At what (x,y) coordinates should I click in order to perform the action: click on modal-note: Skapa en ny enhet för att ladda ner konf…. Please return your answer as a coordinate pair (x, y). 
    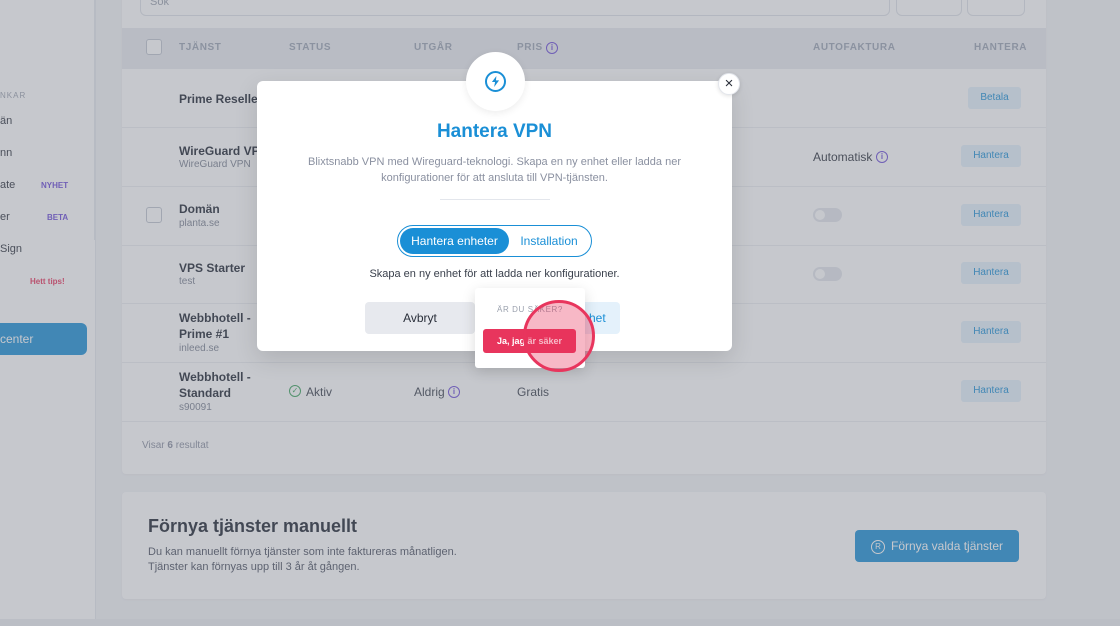
    Looking at the image, I should click on (494, 274).